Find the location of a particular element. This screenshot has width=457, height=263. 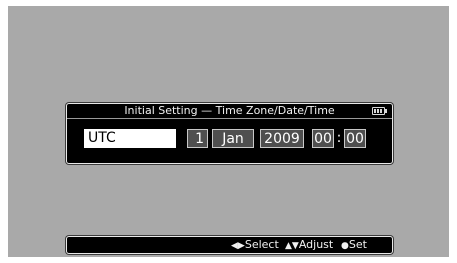

set-hint-label: Set is located at coordinates (357, 244).